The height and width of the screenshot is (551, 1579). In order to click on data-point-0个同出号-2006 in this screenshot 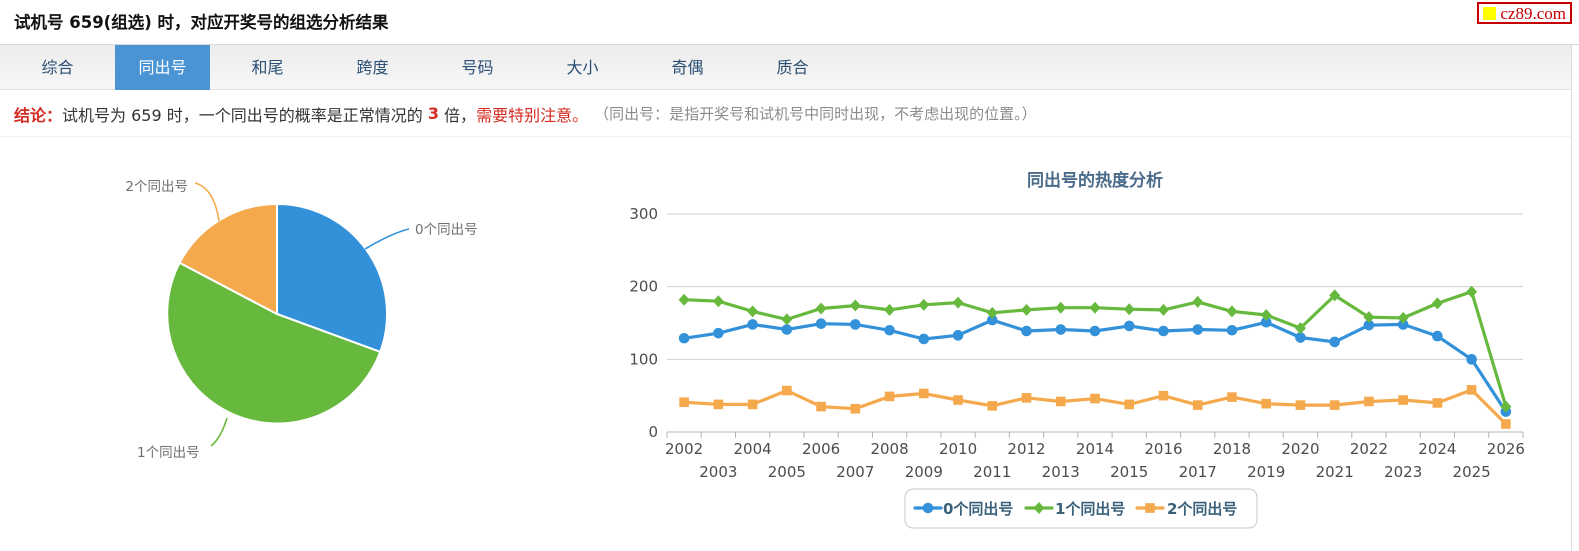, I will do `click(821, 324)`.